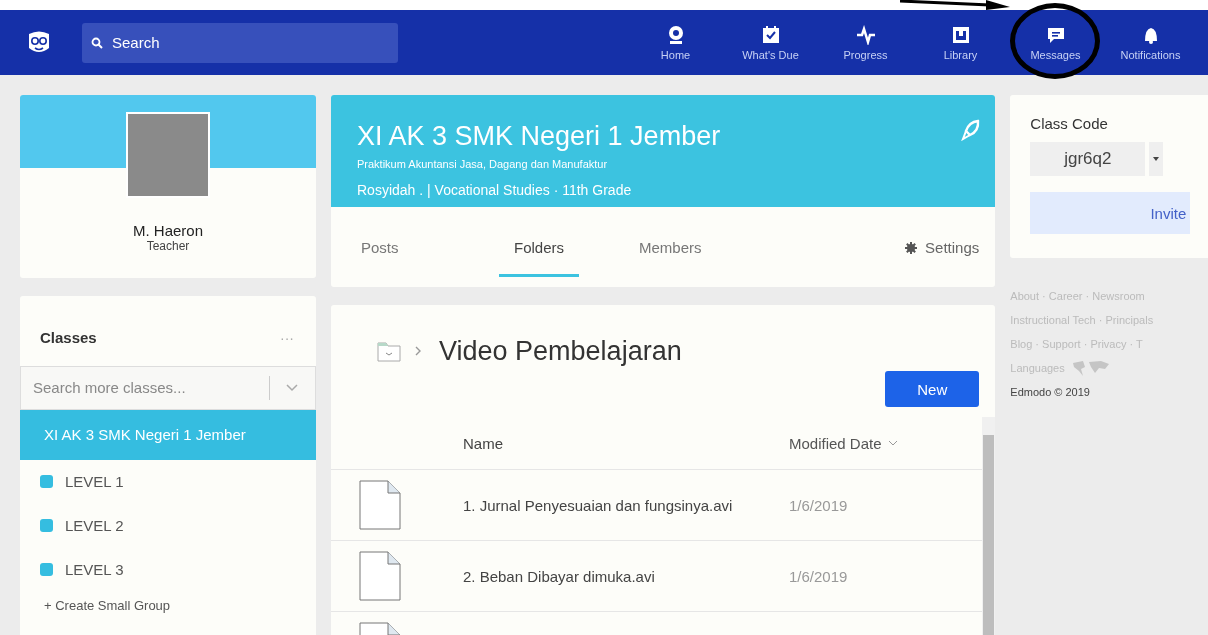 The width and height of the screenshot is (1208, 635). What do you see at coordinates (483, 164) in the screenshot?
I see `class-subtitle: Praktikum Akuntansi Jasa, Dagang dan Manufaktur` at bounding box center [483, 164].